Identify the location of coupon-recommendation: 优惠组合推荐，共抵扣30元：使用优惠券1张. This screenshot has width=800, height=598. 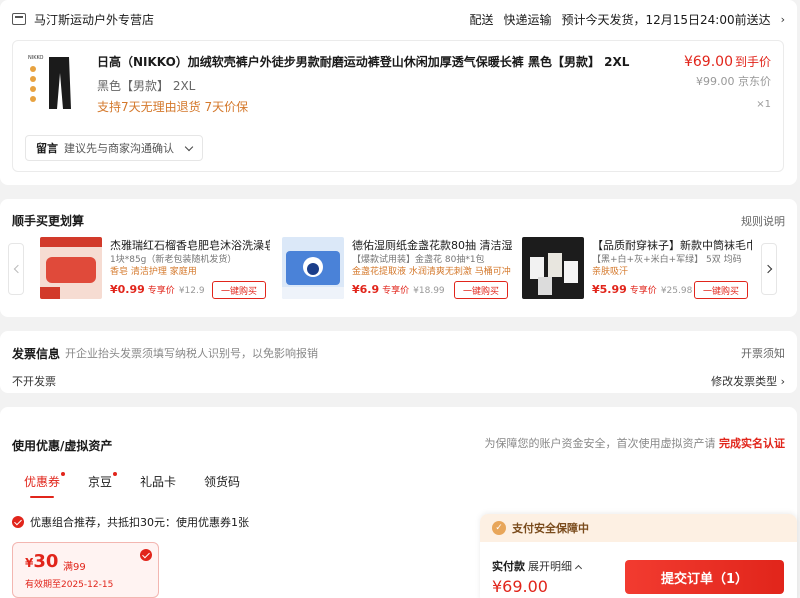
(130, 522).